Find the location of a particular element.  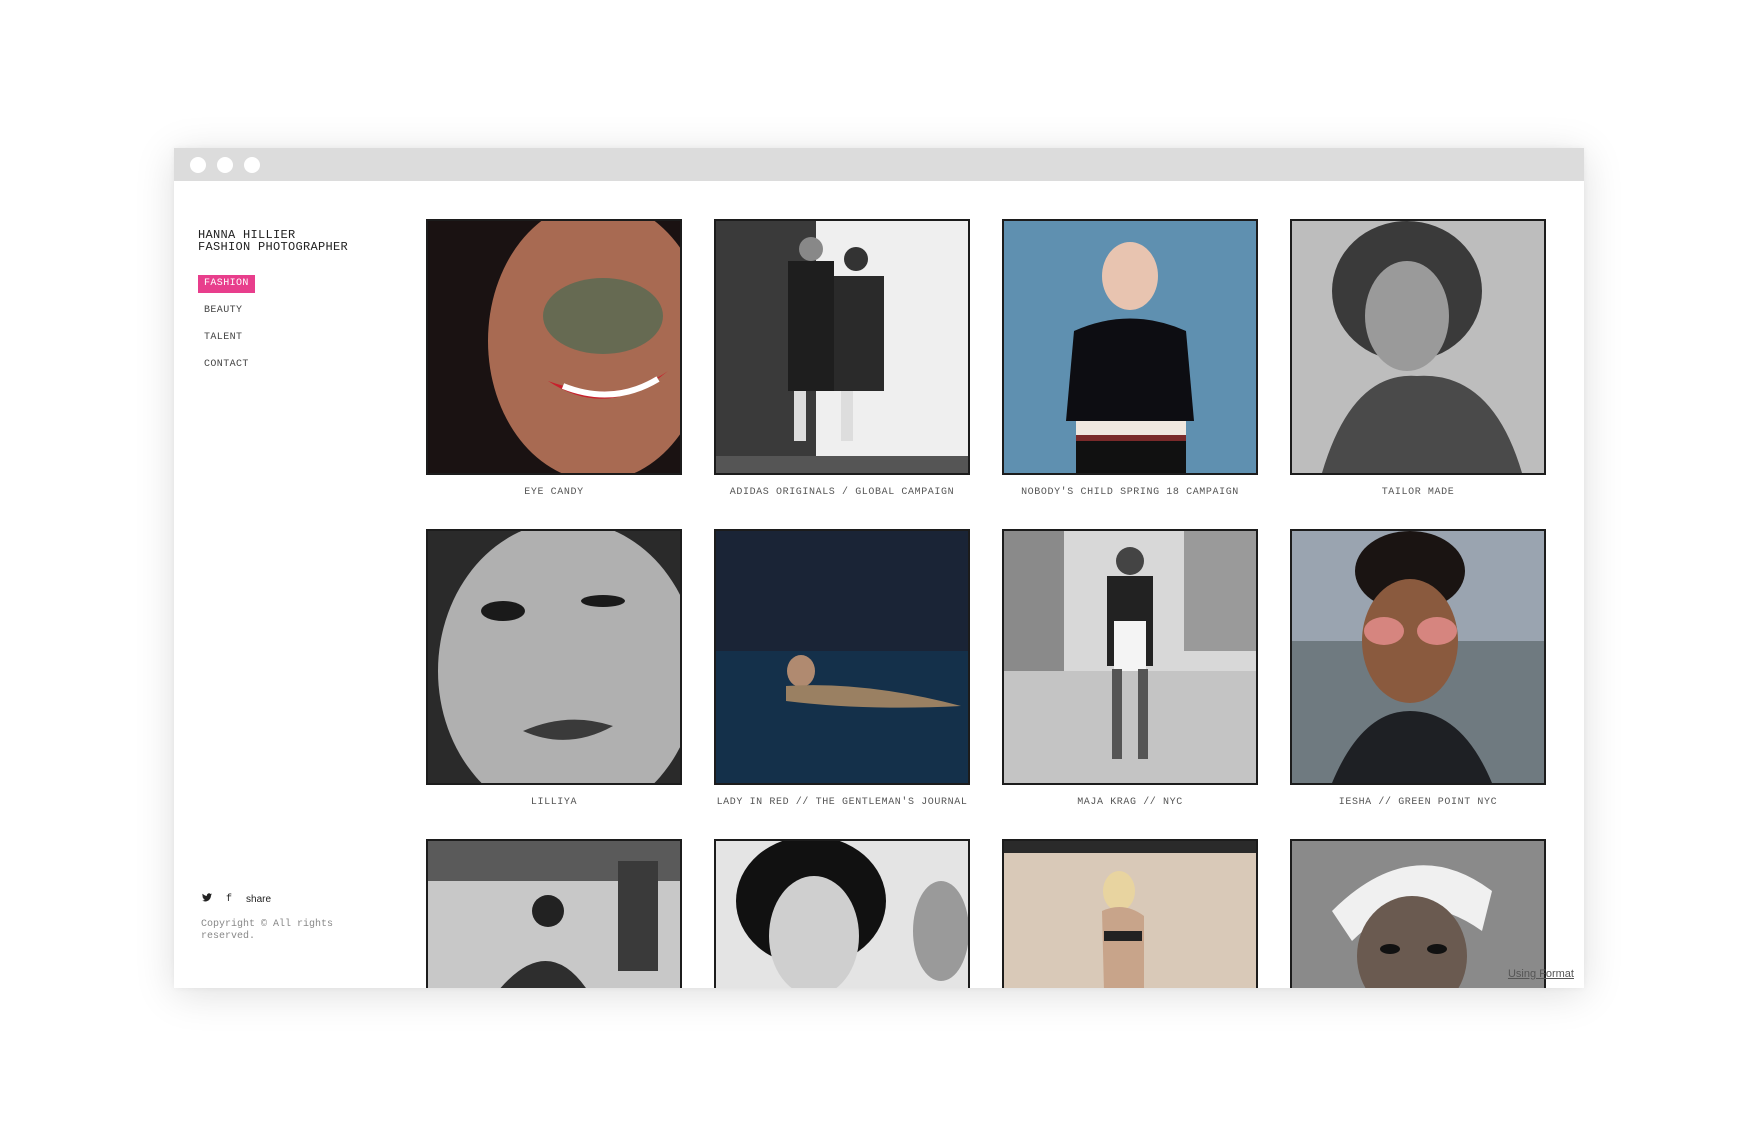

gallery-thumb-street-sitting is located at coordinates (554, 913).